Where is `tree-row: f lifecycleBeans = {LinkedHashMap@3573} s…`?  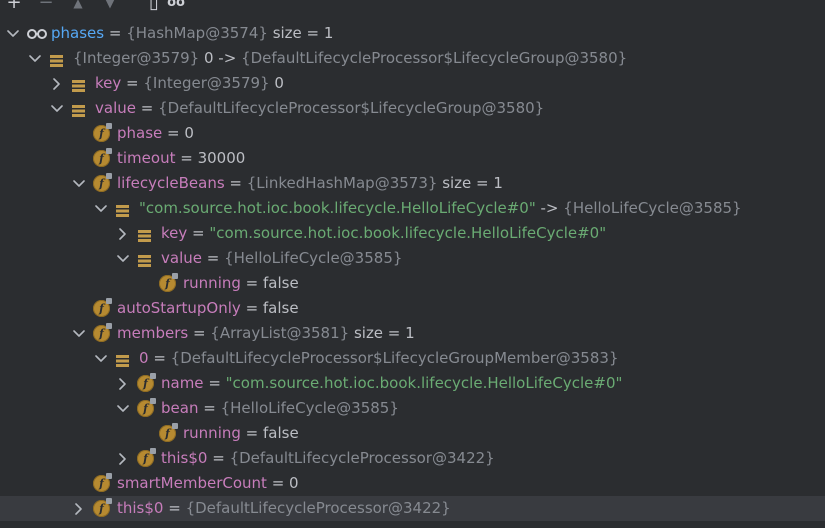 tree-row: f lifecycleBeans = {LinkedHashMap@3573} s… is located at coordinates (412, 183).